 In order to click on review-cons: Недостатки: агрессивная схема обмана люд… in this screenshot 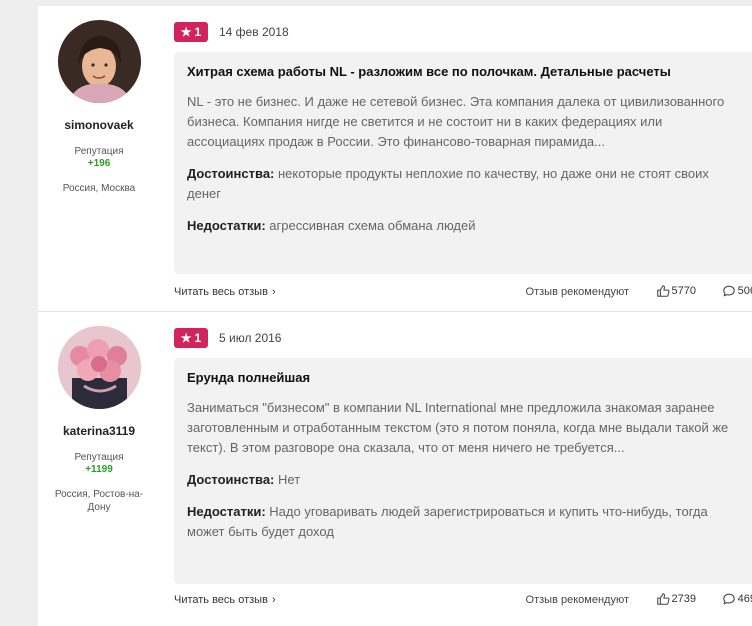, I will do `click(465, 226)`.